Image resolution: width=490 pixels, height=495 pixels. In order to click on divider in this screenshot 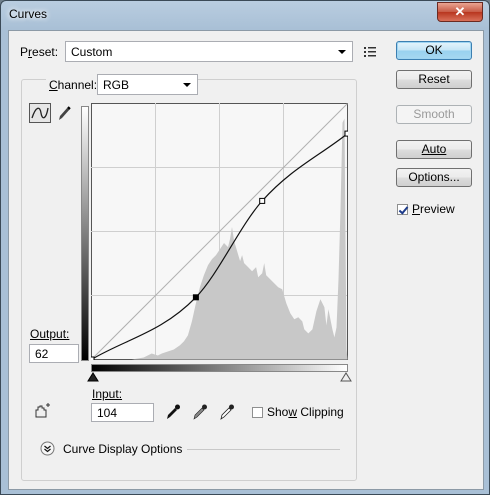, I will do `click(263, 449)`.